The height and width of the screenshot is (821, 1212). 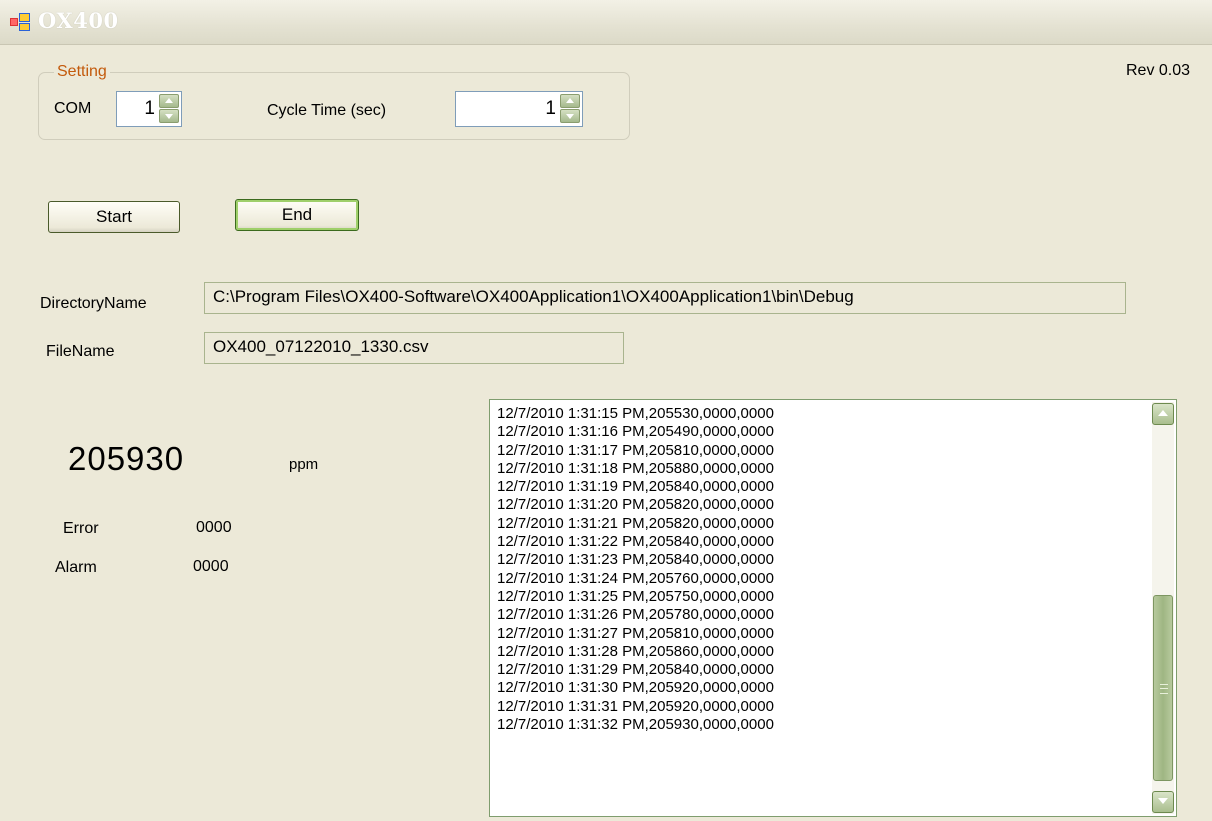 What do you see at coordinates (126, 458) in the screenshot?
I see `ppm-reading: 205930` at bounding box center [126, 458].